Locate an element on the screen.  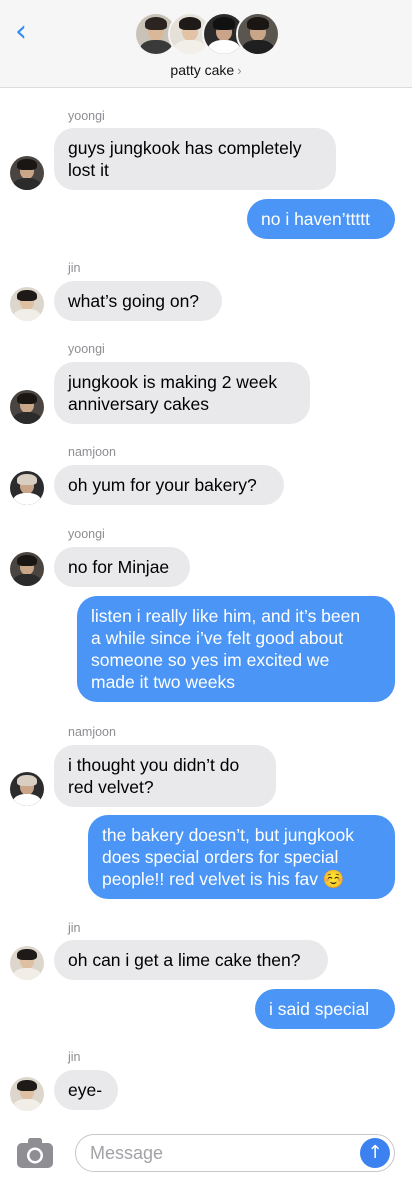
group-name: patty cake › is located at coordinates (206, 70).